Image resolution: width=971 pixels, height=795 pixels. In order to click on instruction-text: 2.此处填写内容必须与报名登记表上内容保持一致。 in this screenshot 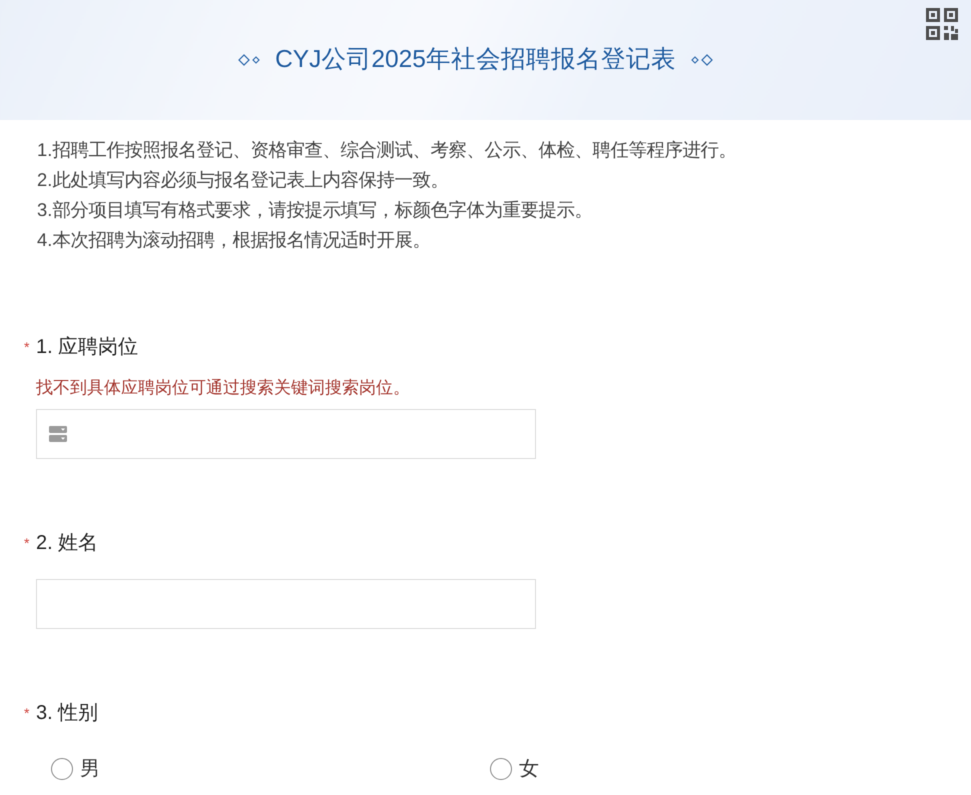, I will do `click(243, 180)`.